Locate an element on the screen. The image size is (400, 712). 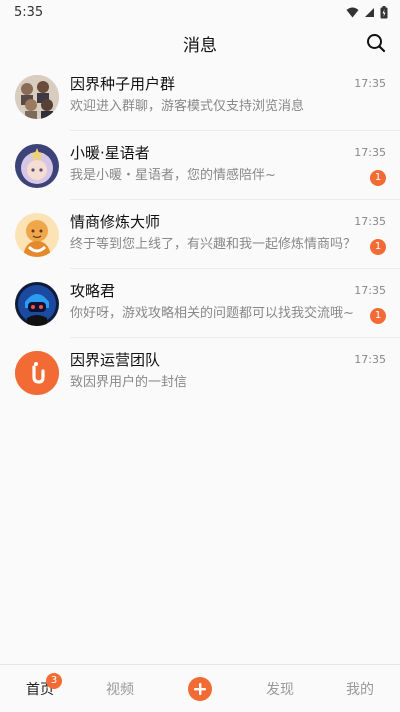
chat-item-eq-master: 情商修炼大师 终于等到您上线了，有兴趣和我一起修炼情商吗？ 17:35 1 is located at coordinates (200, 234).